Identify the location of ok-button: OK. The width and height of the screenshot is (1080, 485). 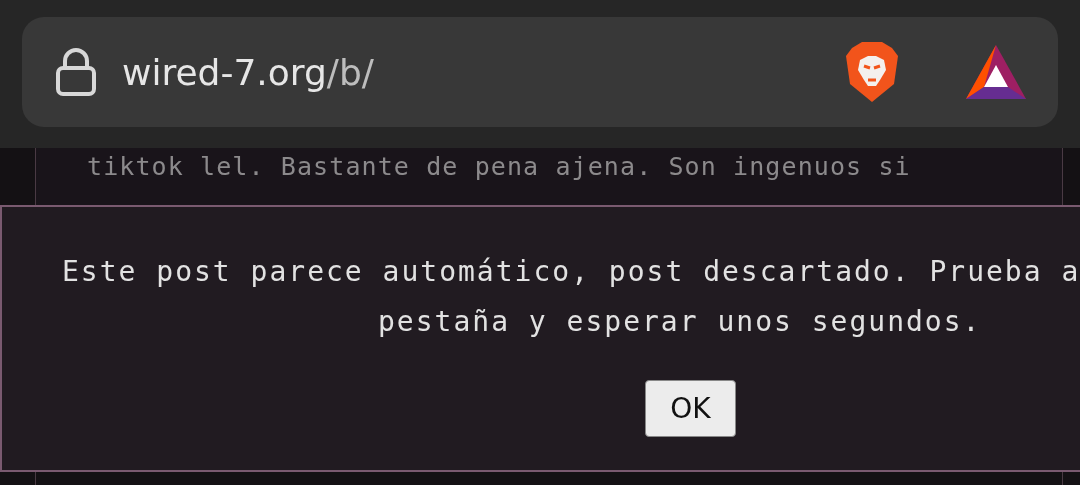
(690, 408).